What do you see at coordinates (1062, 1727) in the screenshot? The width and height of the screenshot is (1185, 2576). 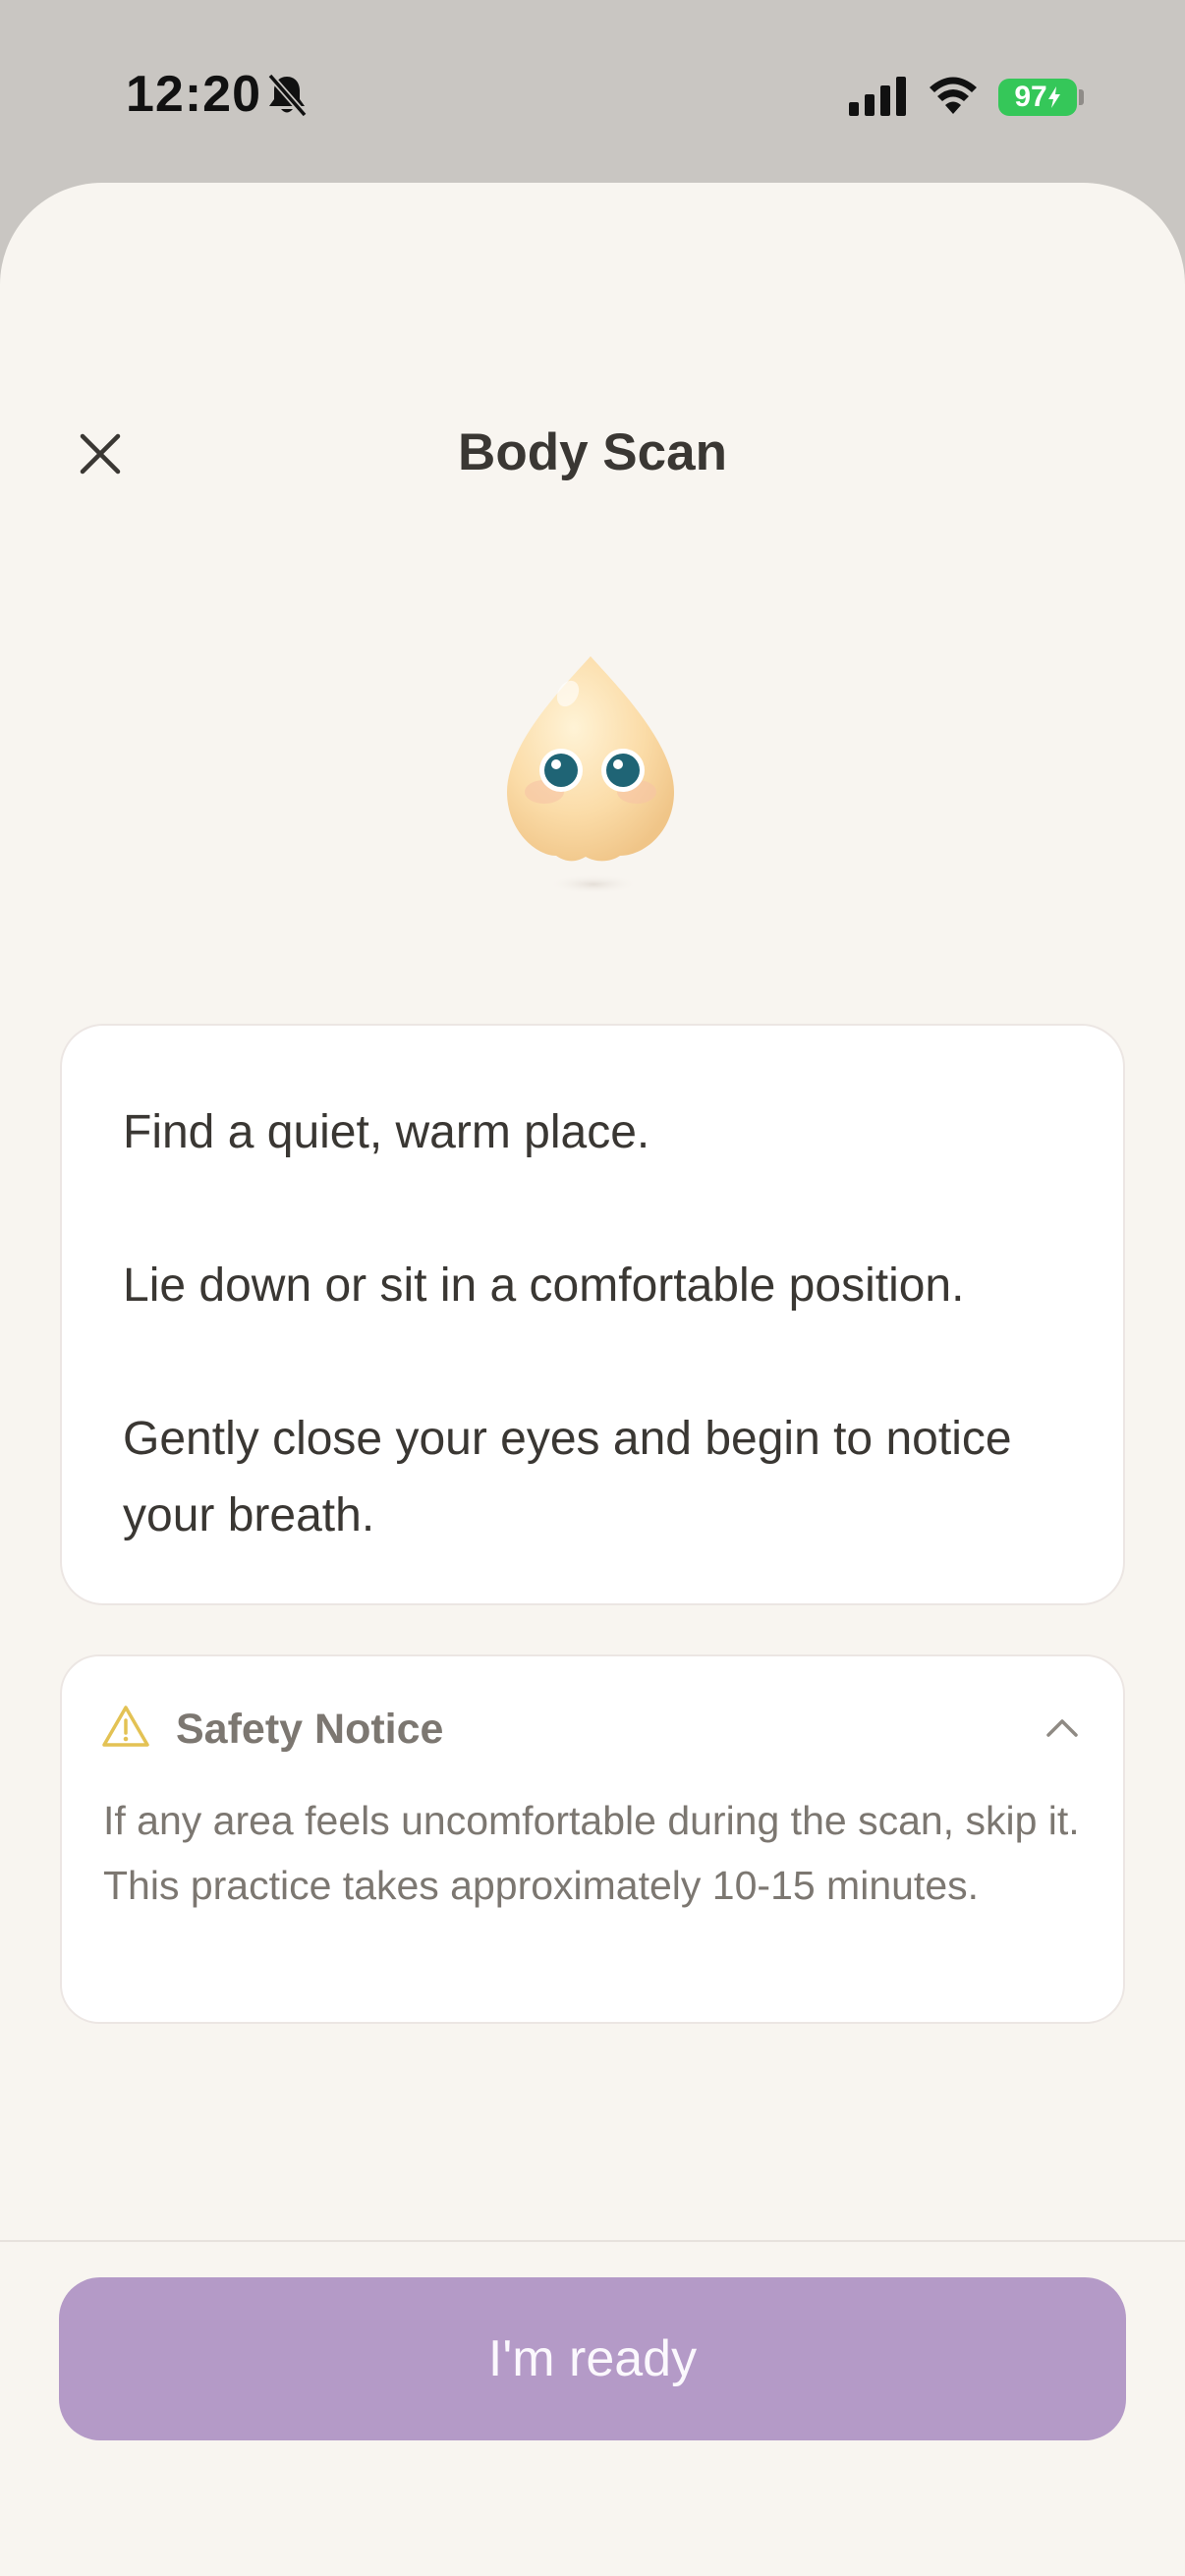 I see `chevron-up-icon` at bounding box center [1062, 1727].